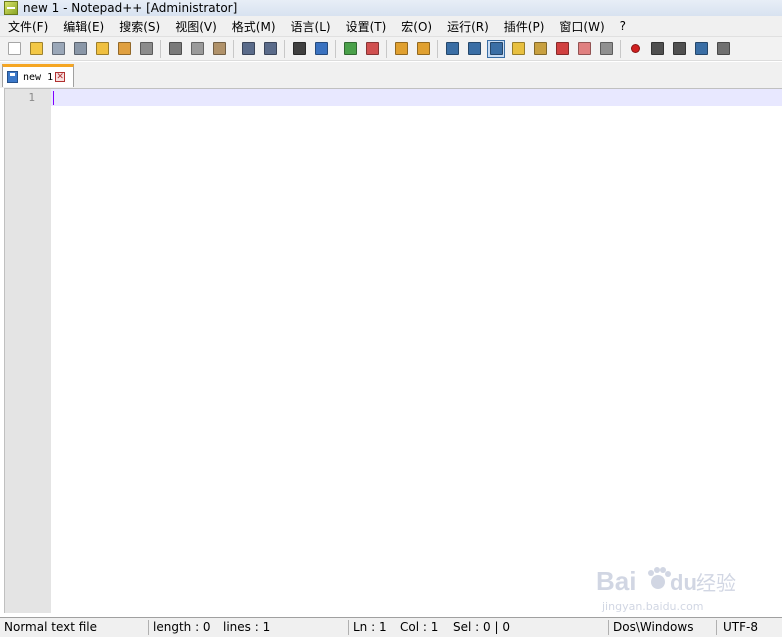  What do you see at coordinates (652, 606) in the screenshot?
I see `watermark-url: jingyan.baidu.com` at bounding box center [652, 606].